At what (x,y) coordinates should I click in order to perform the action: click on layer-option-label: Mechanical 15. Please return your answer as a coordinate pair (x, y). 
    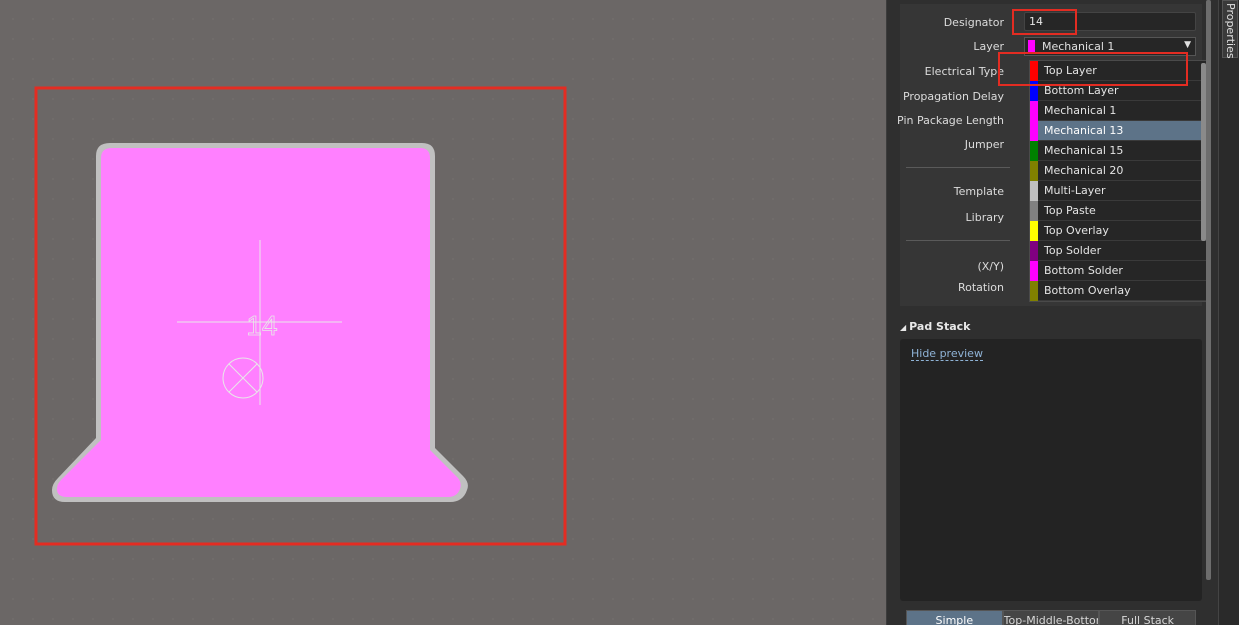
    Looking at the image, I should click on (1084, 150).